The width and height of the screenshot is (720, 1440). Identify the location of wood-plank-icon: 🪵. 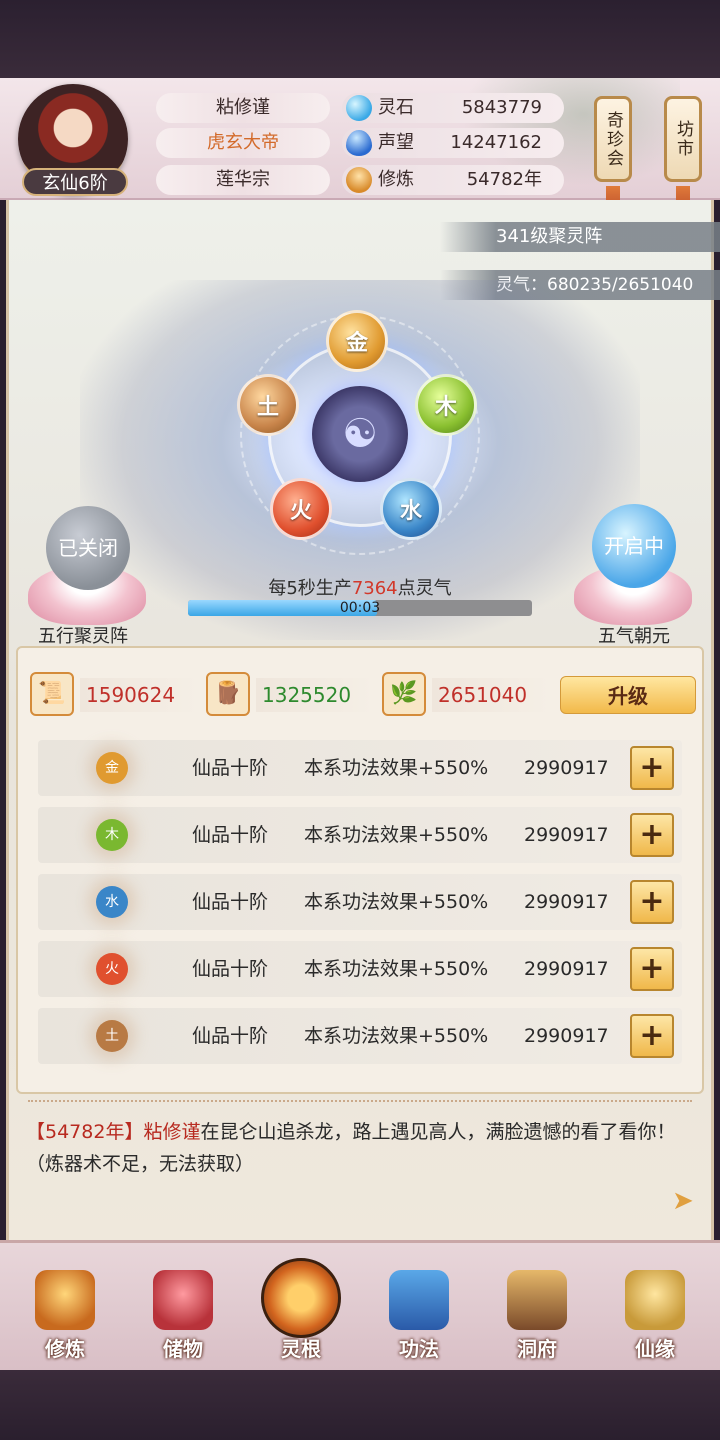
(228, 694).